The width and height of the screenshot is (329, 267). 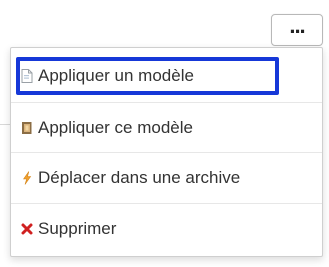 I want to click on menu-item-label: Appliquer un modèle, so click(x=116, y=75).